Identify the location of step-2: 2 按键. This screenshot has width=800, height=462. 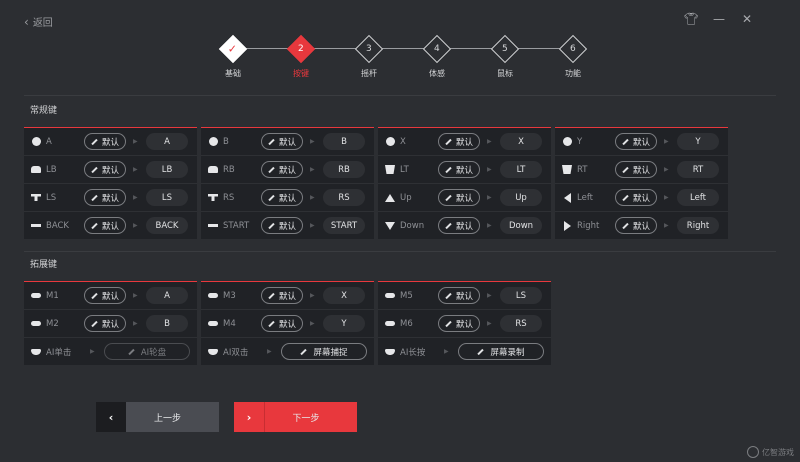
(301, 56).